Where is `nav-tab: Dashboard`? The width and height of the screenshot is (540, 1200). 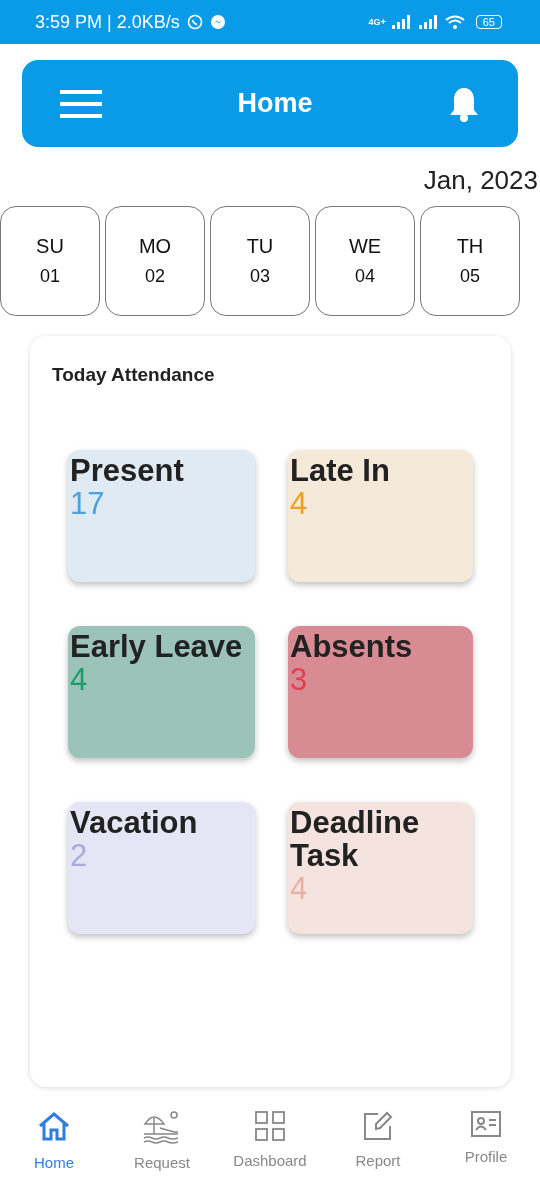 nav-tab: Dashboard is located at coordinates (270, 1154).